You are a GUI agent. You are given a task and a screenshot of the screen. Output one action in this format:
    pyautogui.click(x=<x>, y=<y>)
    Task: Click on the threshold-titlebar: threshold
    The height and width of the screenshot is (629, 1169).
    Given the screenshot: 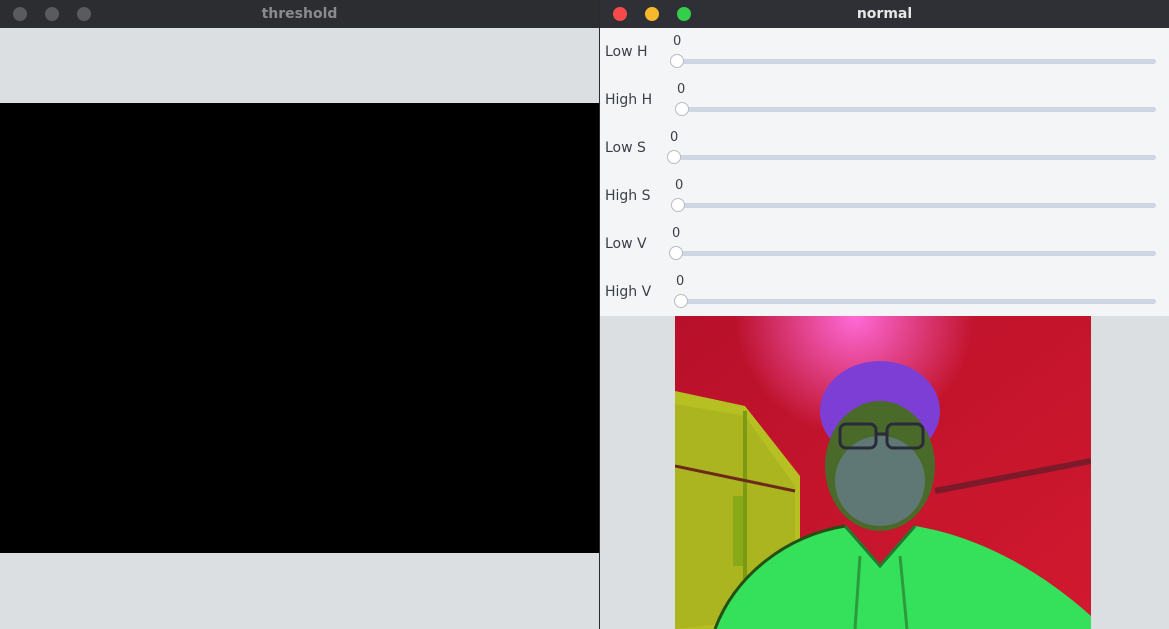 What is the action you would take?
    pyautogui.click(x=299, y=14)
    